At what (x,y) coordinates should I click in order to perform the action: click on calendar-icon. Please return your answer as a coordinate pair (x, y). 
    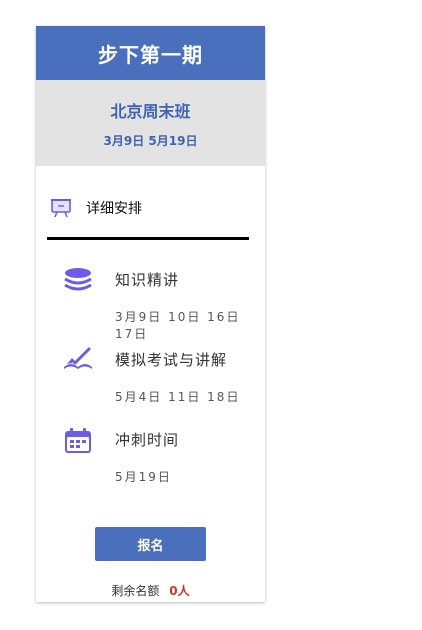
    Looking at the image, I should click on (78, 441).